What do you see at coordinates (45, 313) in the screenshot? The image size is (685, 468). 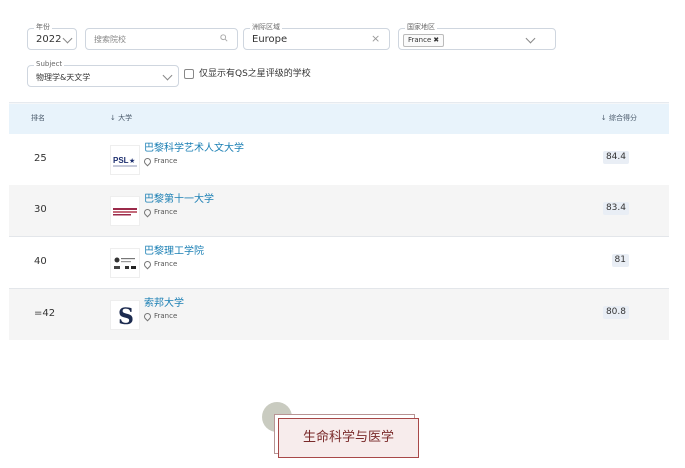 I see `rank-cell: =42` at bounding box center [45, 313].